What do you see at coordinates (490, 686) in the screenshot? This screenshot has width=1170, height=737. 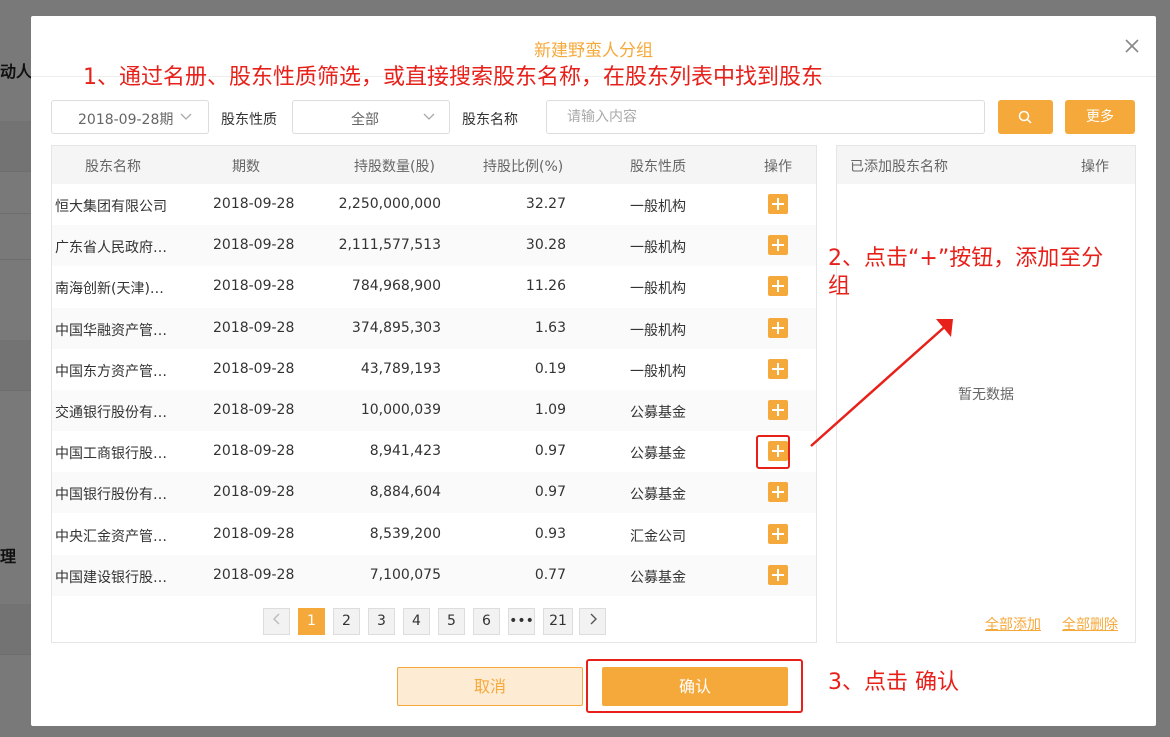 I see `cancel-button: 取消` at bounding box center [490, 686].